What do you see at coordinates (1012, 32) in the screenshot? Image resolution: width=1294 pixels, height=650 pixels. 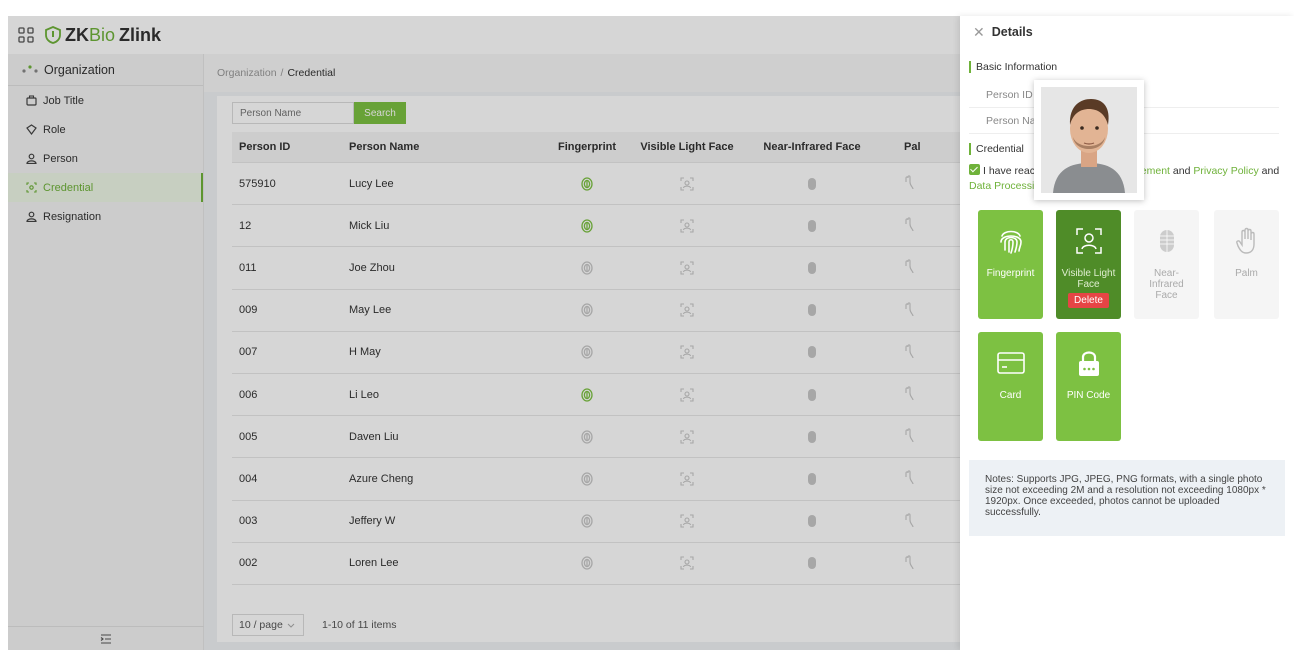 I see `drawer-title: Details` at bounding box center [1012, 32].